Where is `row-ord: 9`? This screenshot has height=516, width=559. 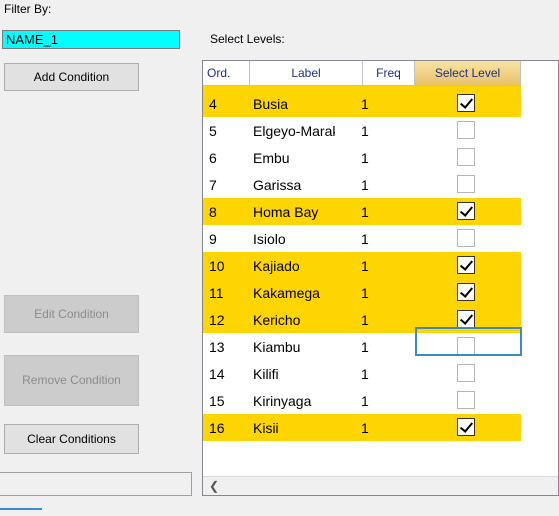 row-ord: 9 is located at coordinates (213, 238).